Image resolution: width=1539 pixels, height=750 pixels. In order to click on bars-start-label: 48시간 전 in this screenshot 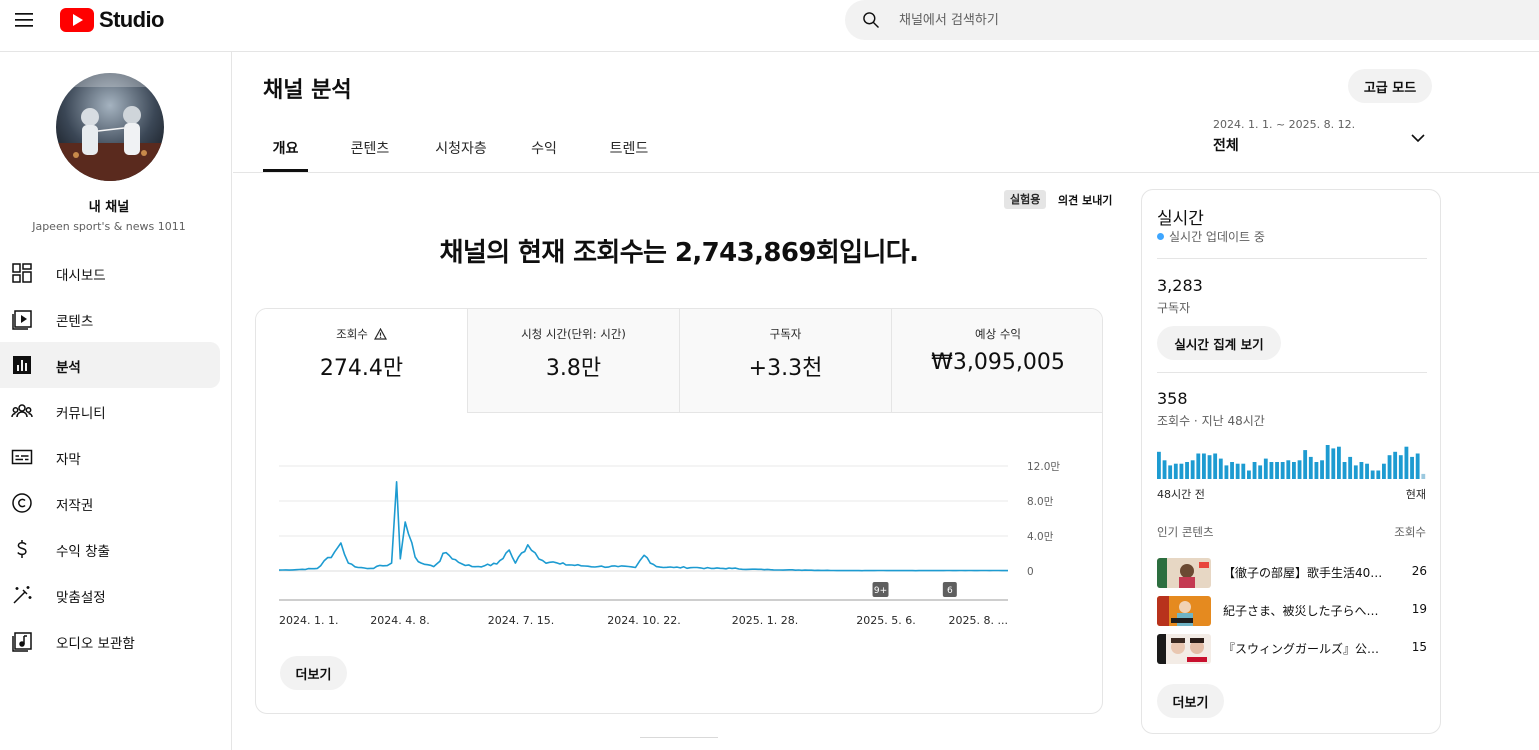, I will do `click(1181, 494)`.